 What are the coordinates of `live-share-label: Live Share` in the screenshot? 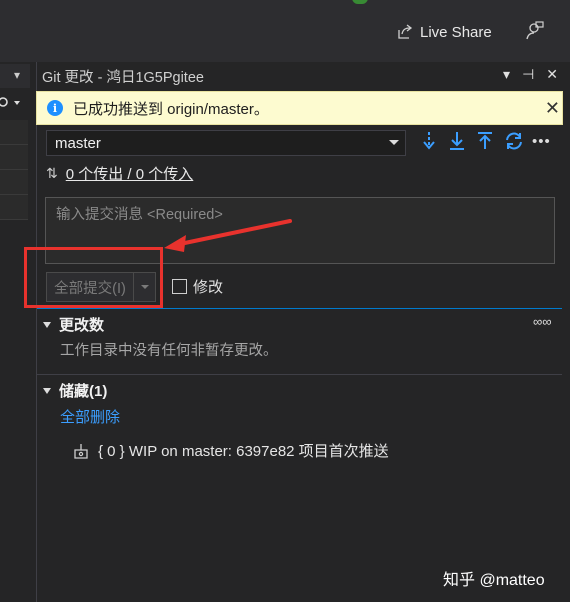 It's located at (456, 32).